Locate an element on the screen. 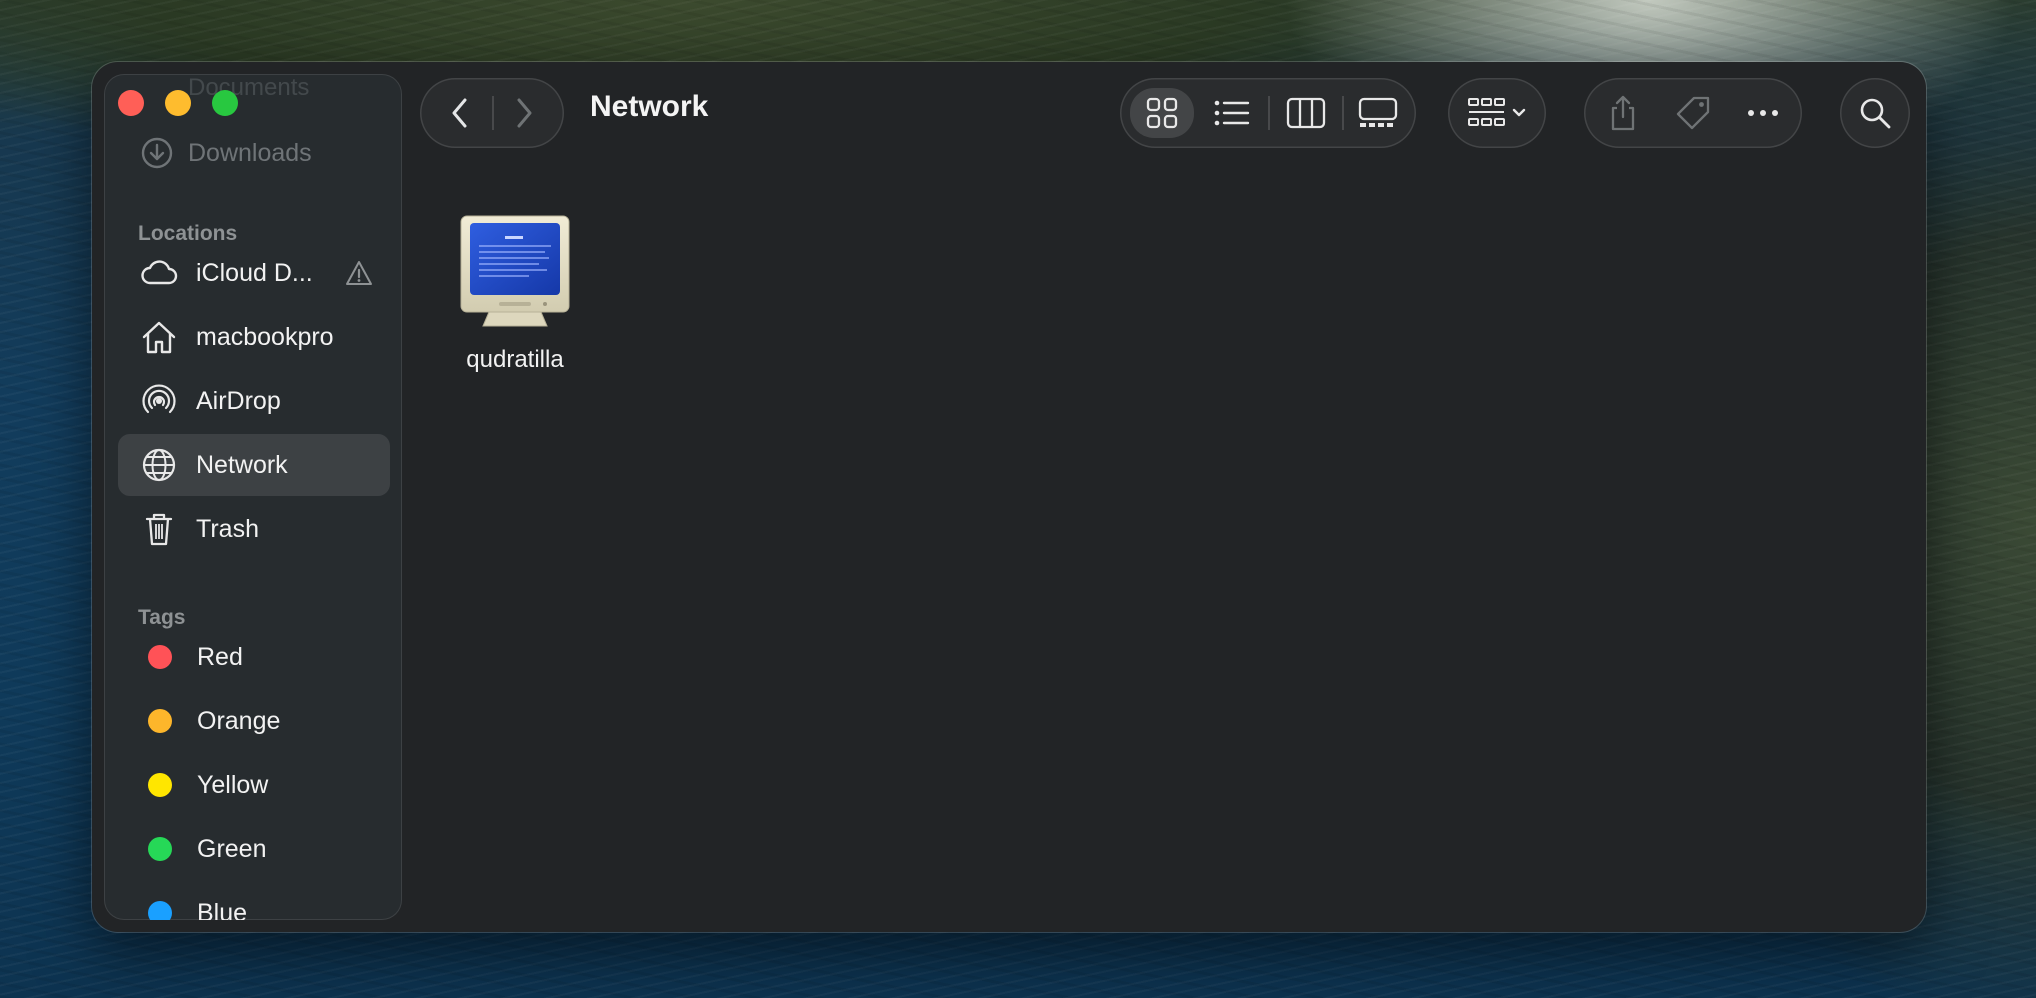 Image resolution: width=2036 pixels, height=998 pixels. sidebar-item-label: AirDrop is located at coordinates (238, 400).